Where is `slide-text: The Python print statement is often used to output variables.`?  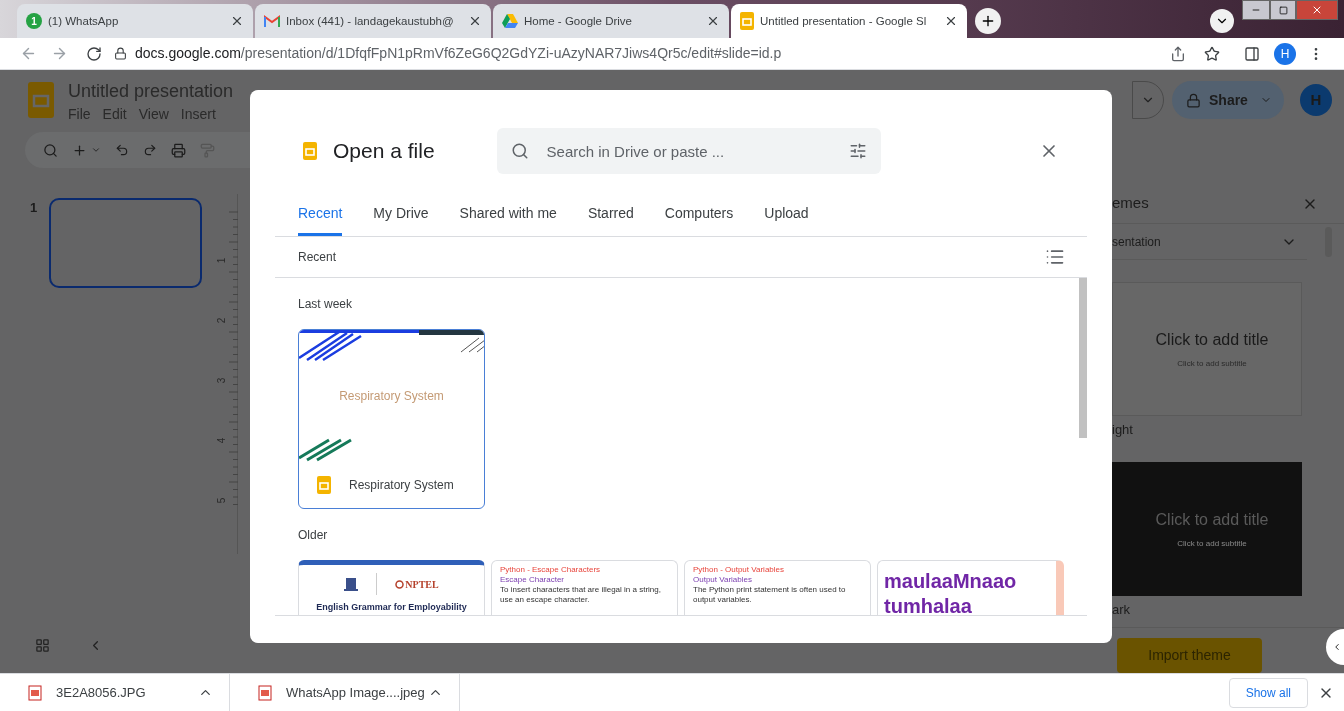 slide-text: The Python print statement is often used to output variables. is located at coordinates (770, 595).